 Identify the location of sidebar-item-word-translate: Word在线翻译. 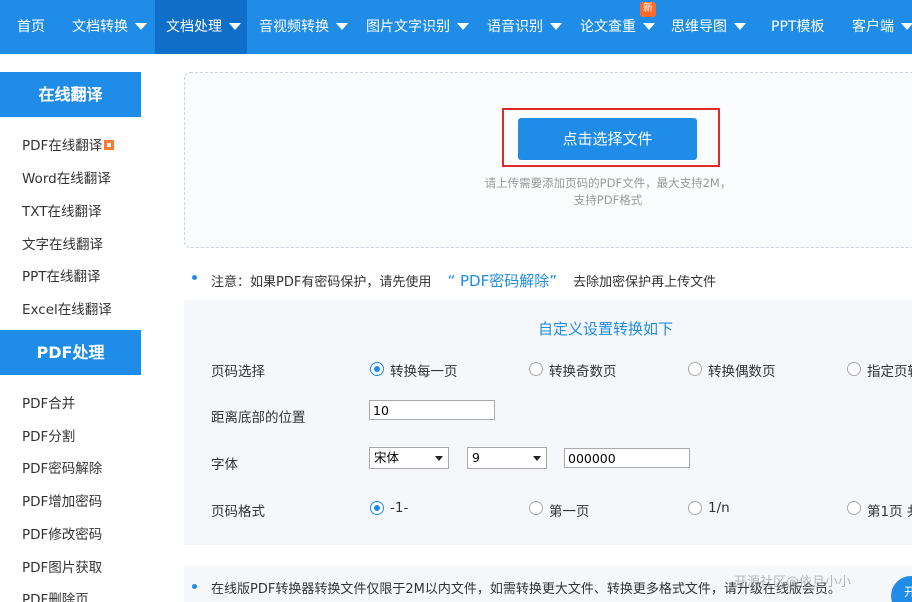
(66, 177).